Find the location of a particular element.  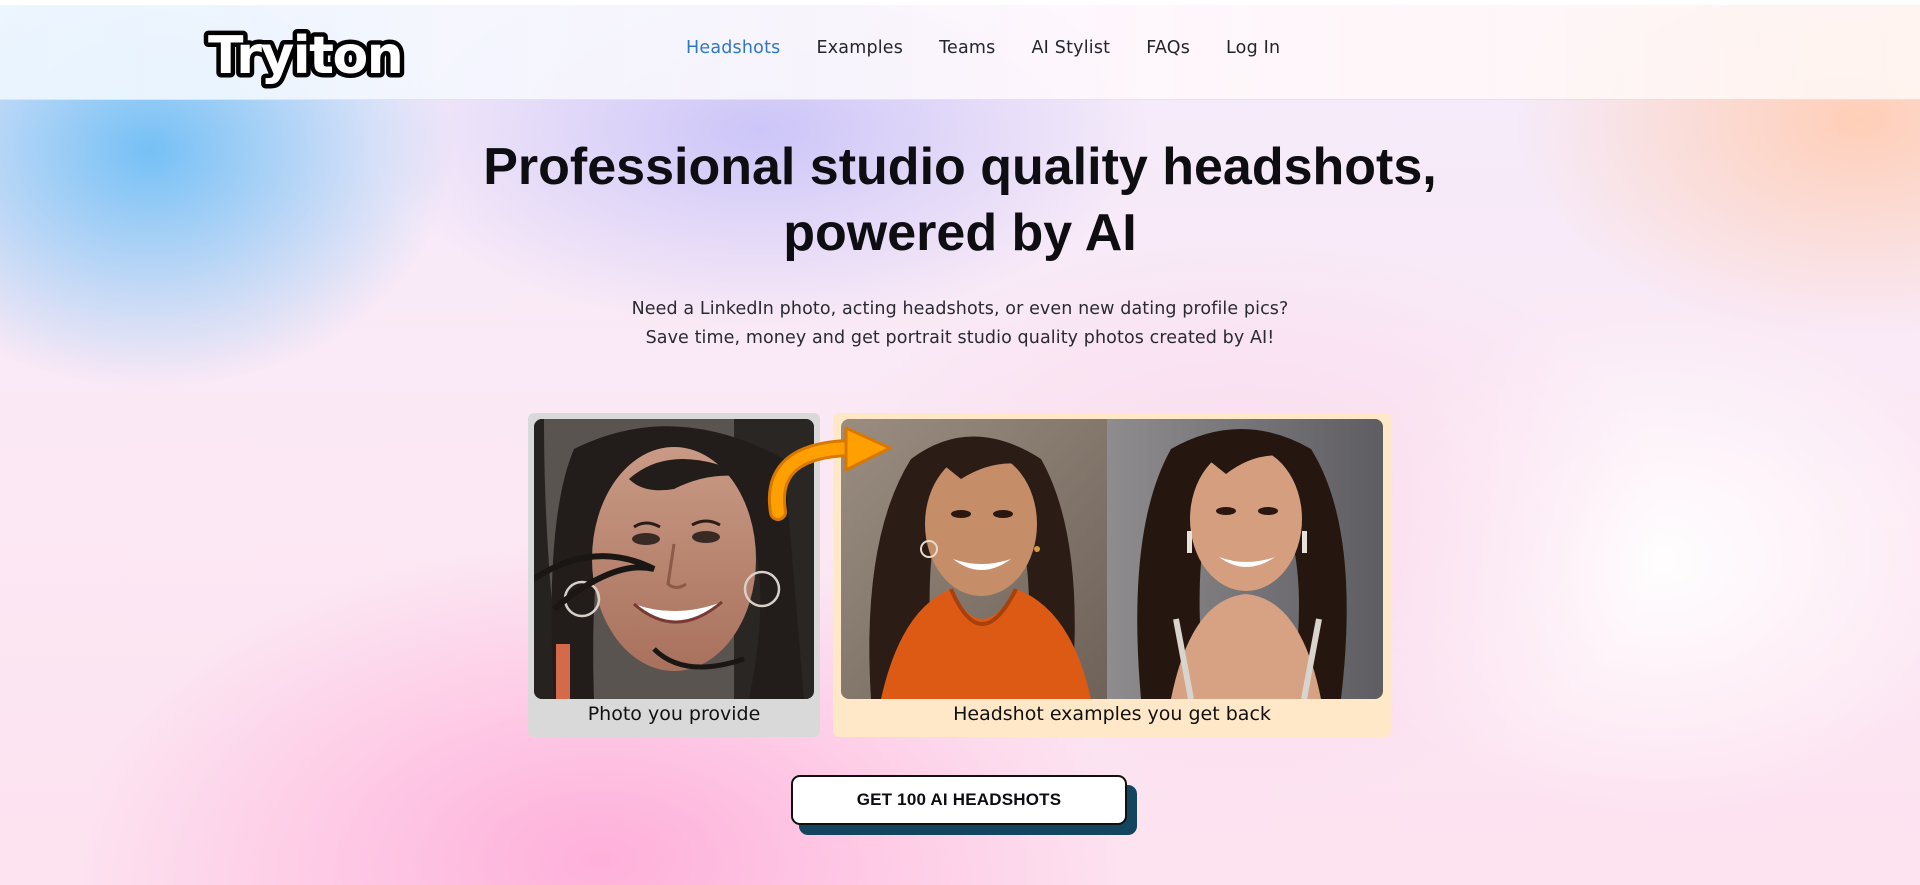

nav-teams: Teams is located at coordinates (967, 48).